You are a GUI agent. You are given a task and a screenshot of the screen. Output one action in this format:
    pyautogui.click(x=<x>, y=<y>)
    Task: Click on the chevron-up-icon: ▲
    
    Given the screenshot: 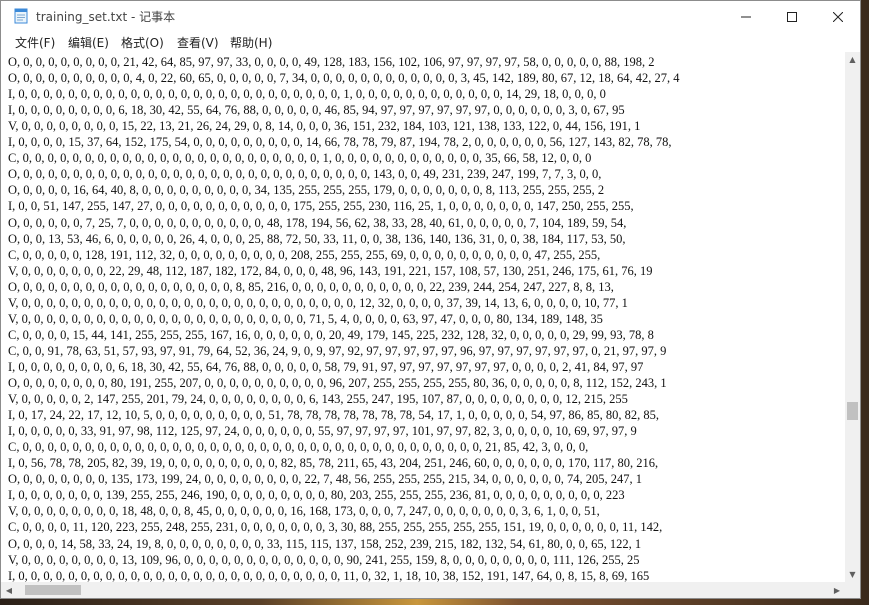 What is the action you would take?
    pyautogui.click(x=852, y=59)
    